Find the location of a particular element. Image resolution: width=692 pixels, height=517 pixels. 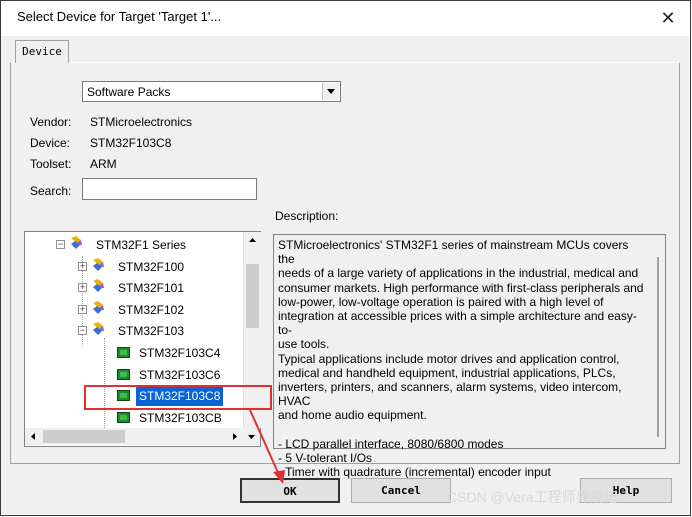

description-label: Description: is located at coordinates (307, 216).